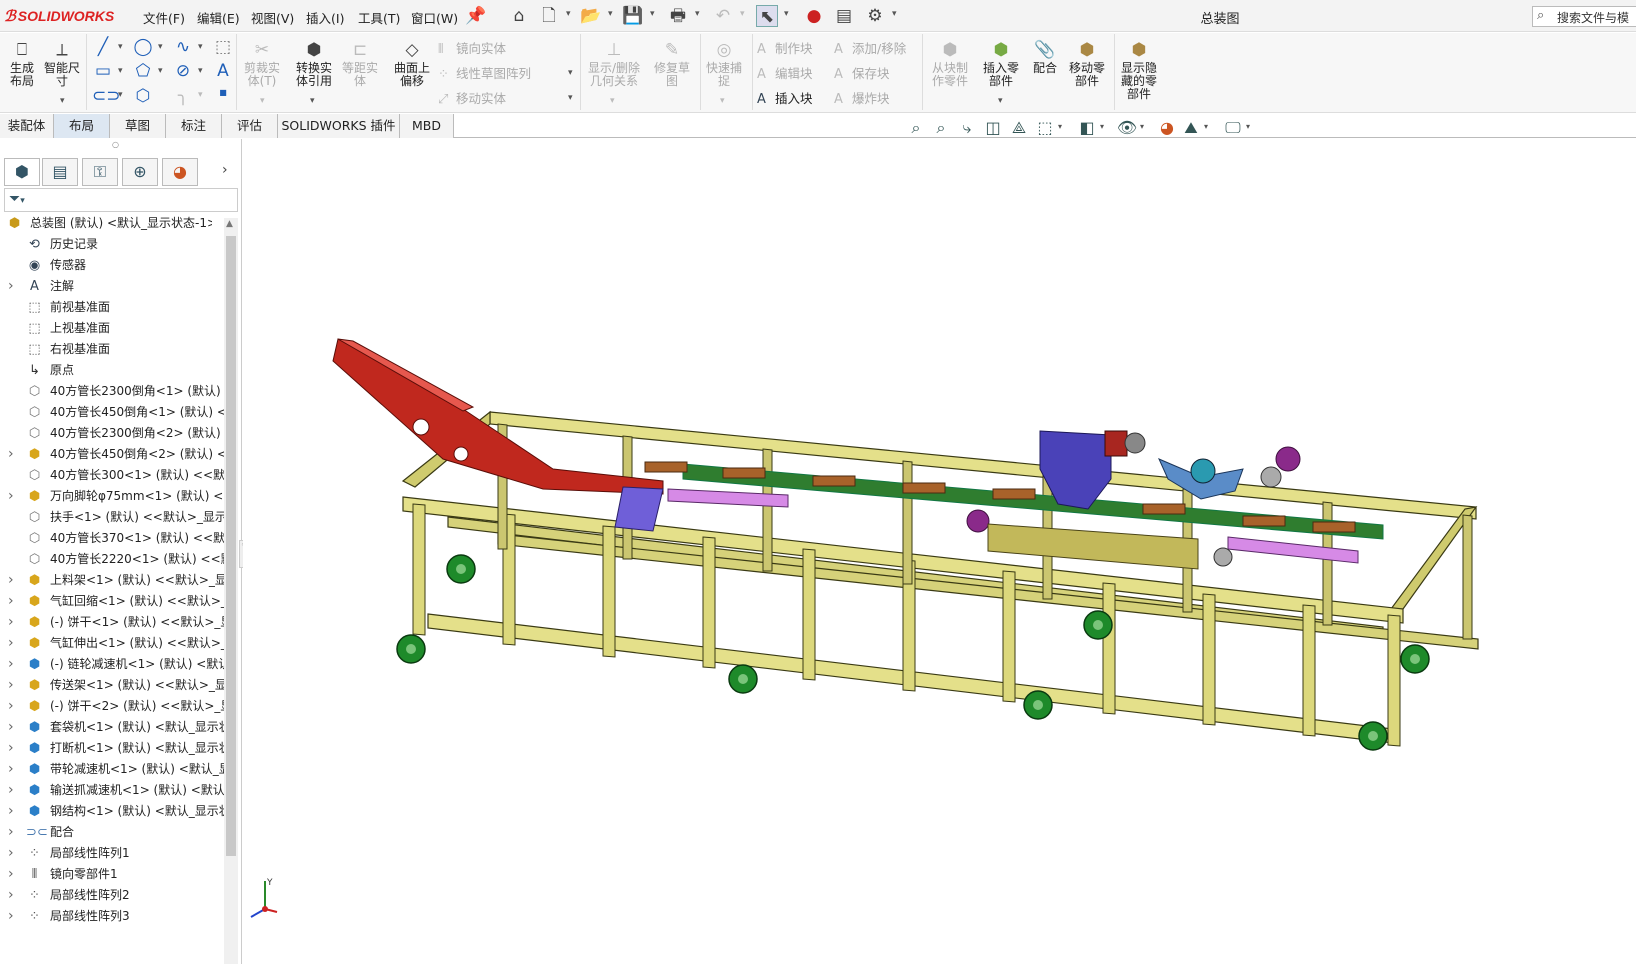 Image resolution: width=1636 pixels, height=964 pixels. What do you see at coordinates (1191, 128) in the screenshot?
I see `apply-scene-icon: ⛰` at bounding box center [1191, 128].